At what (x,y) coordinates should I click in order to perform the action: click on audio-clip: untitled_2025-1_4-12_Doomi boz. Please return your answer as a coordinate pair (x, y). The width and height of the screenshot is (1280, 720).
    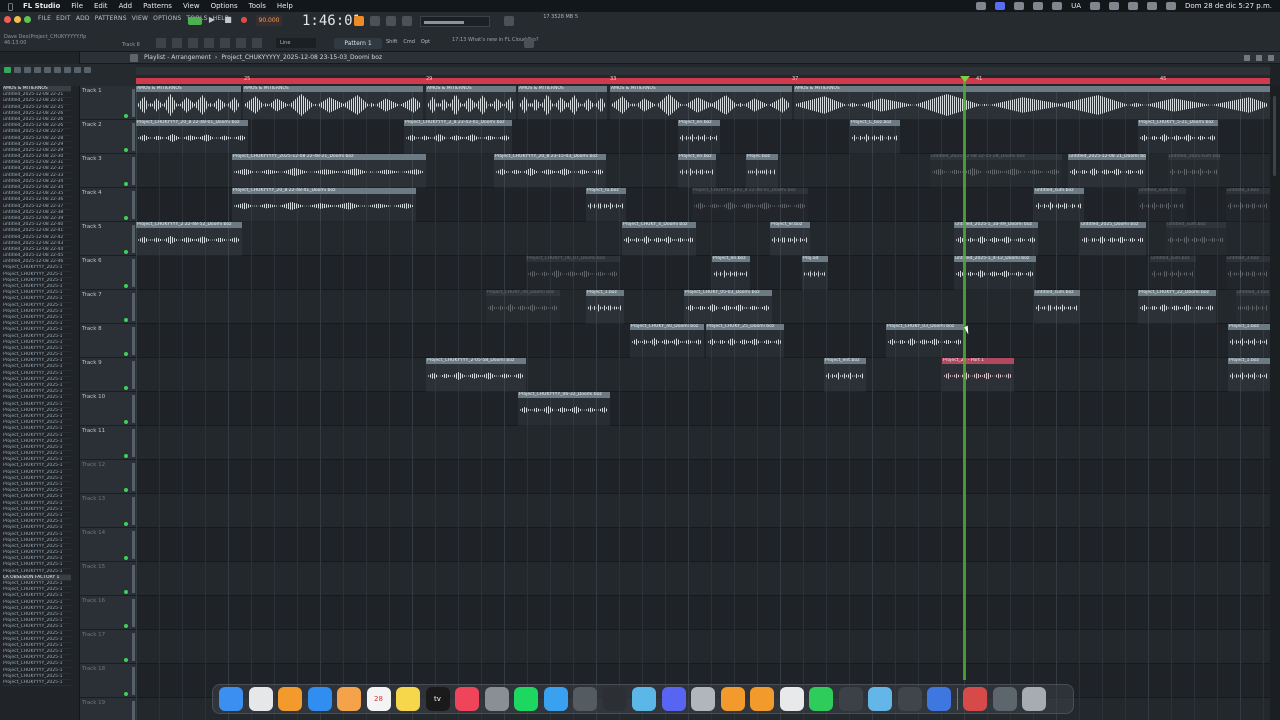
    Looking at the image, I should click on (995, 273).